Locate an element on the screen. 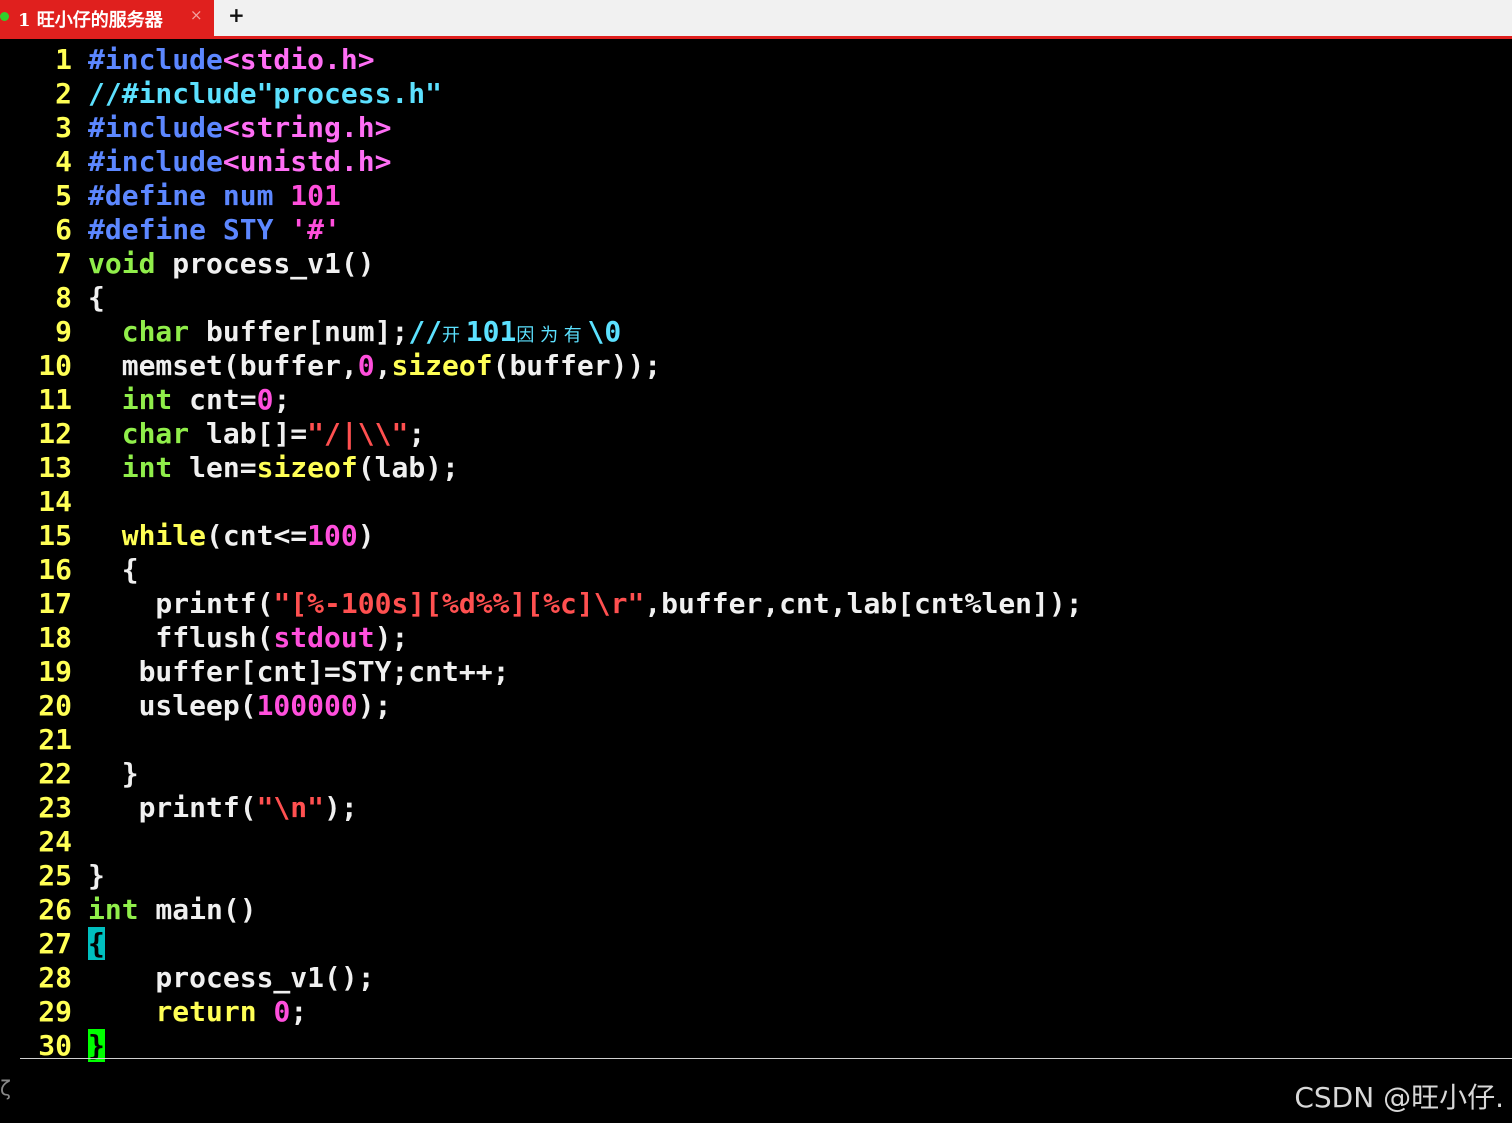 The height and width of the screenshot is (1123, 1512). code-line: 21 is located at coordinates (36, 740).